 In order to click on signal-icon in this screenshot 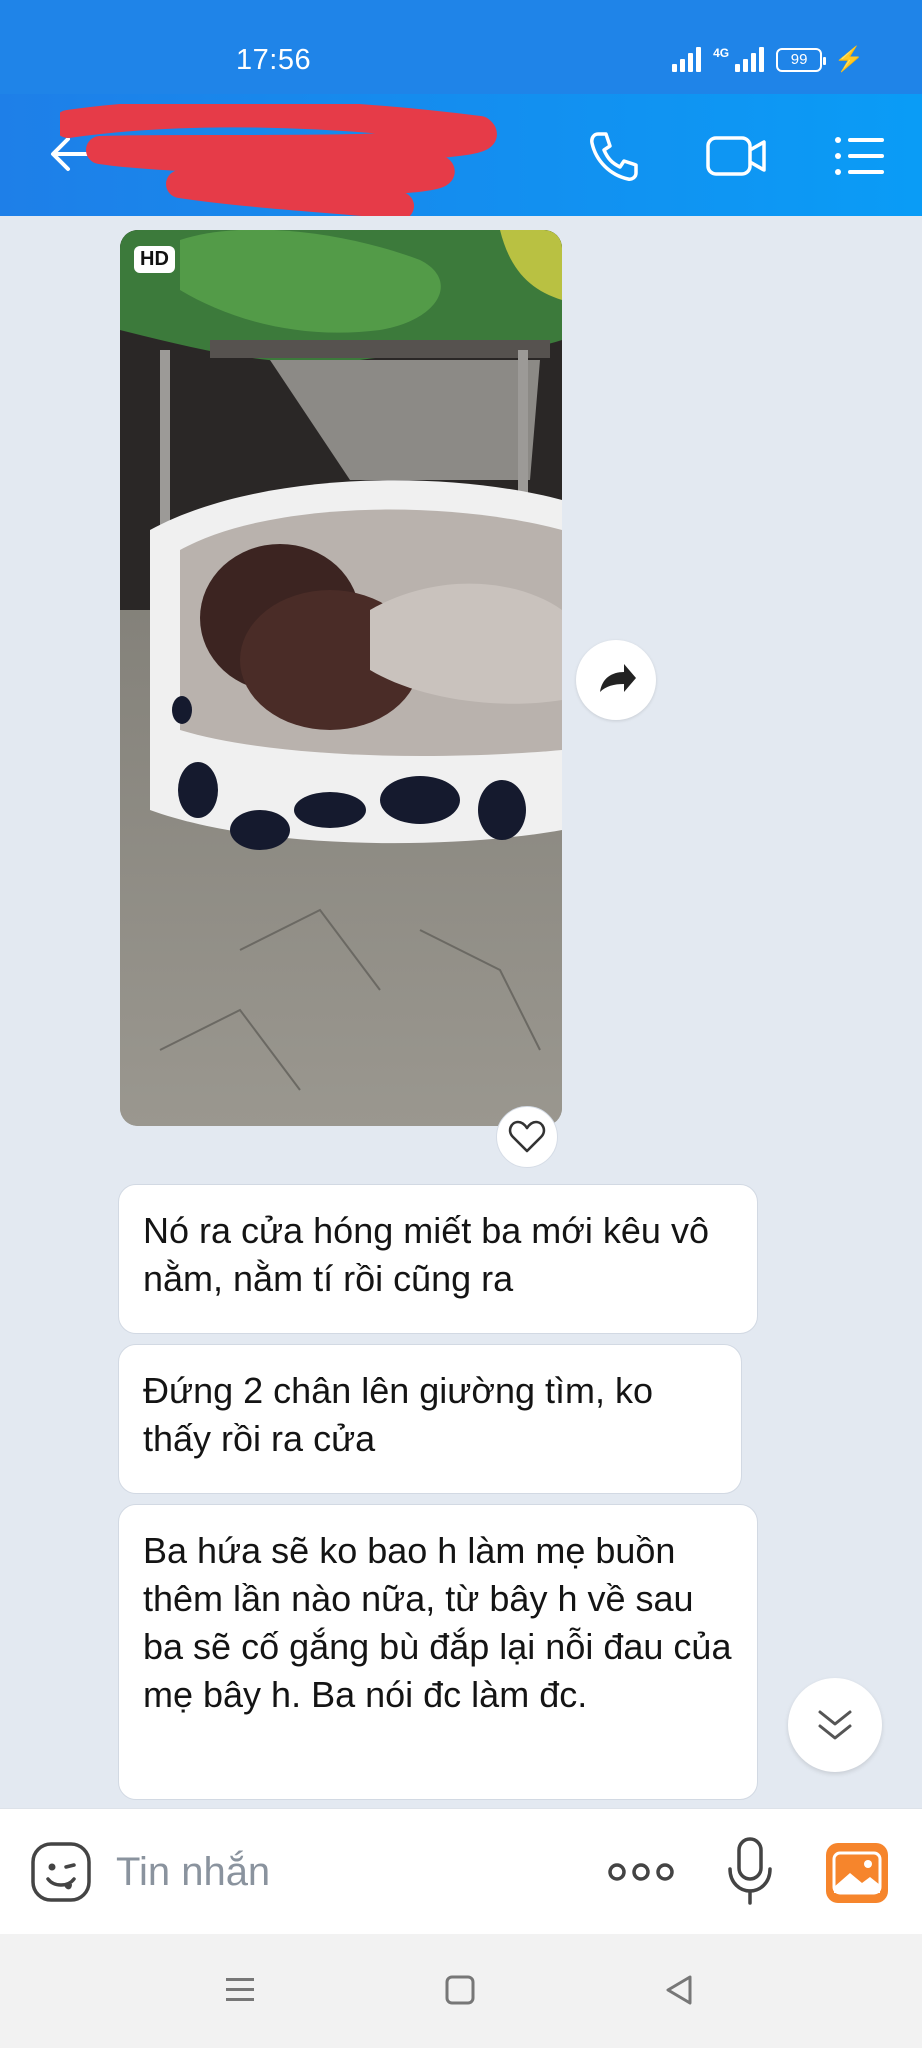, I will do `click(687, 59)`.